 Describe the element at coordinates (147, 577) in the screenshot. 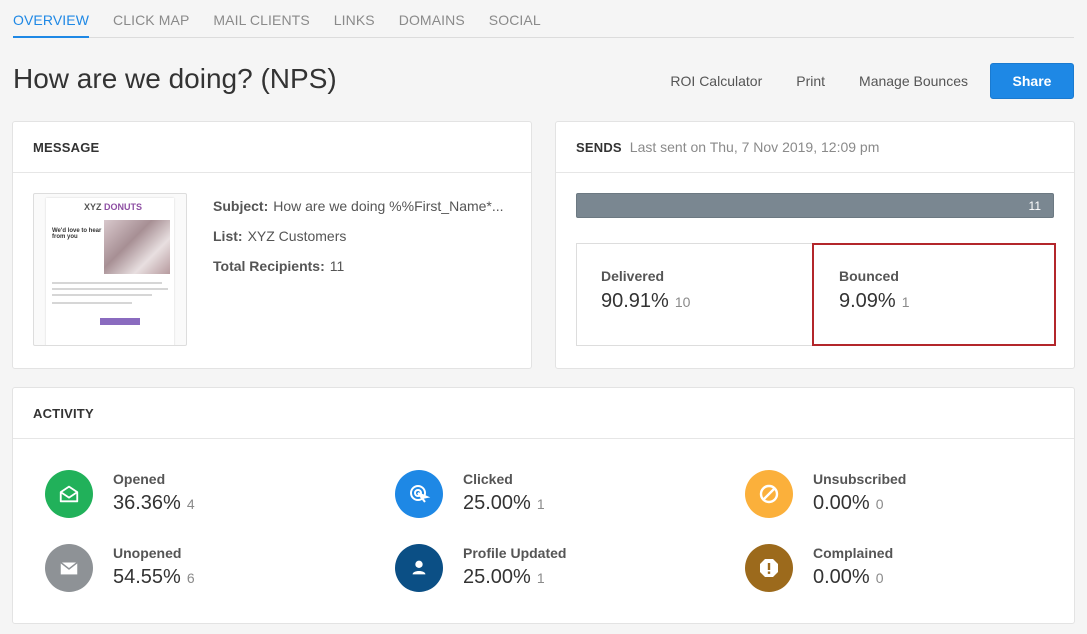

I see `unopened-percent: 54.55%` at that location.